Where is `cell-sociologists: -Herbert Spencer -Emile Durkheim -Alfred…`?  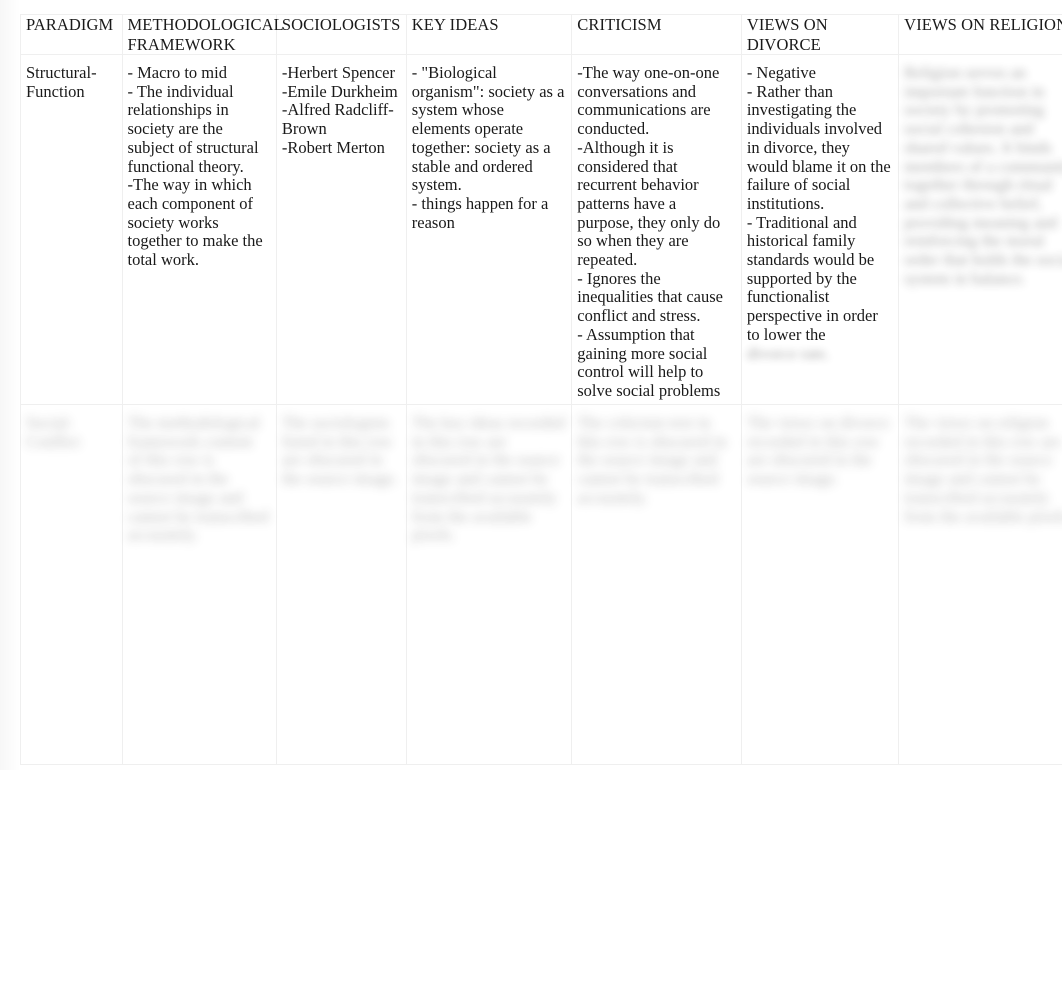
cell-sociologists: -Herbert Spencer -Emile Durkheim -Alfred… is located at coordinates (341, 229).